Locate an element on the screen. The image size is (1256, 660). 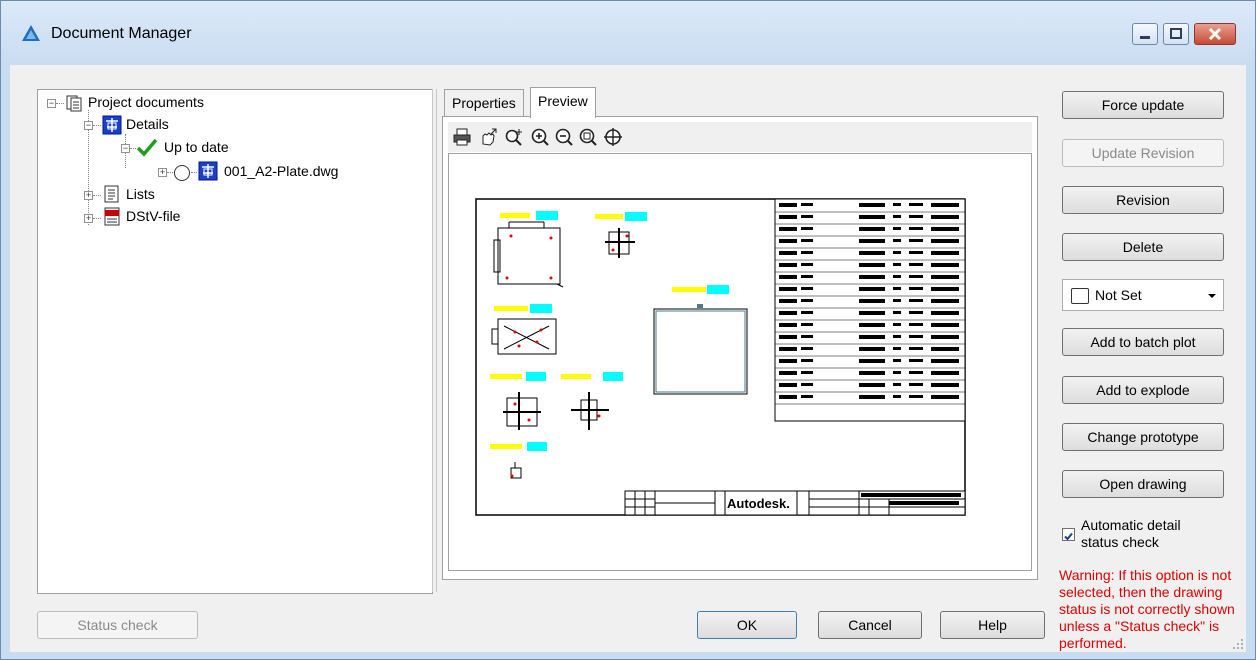
tree-item-file: 001_A2-Plate.dwg is located at coordinates (281, 171).